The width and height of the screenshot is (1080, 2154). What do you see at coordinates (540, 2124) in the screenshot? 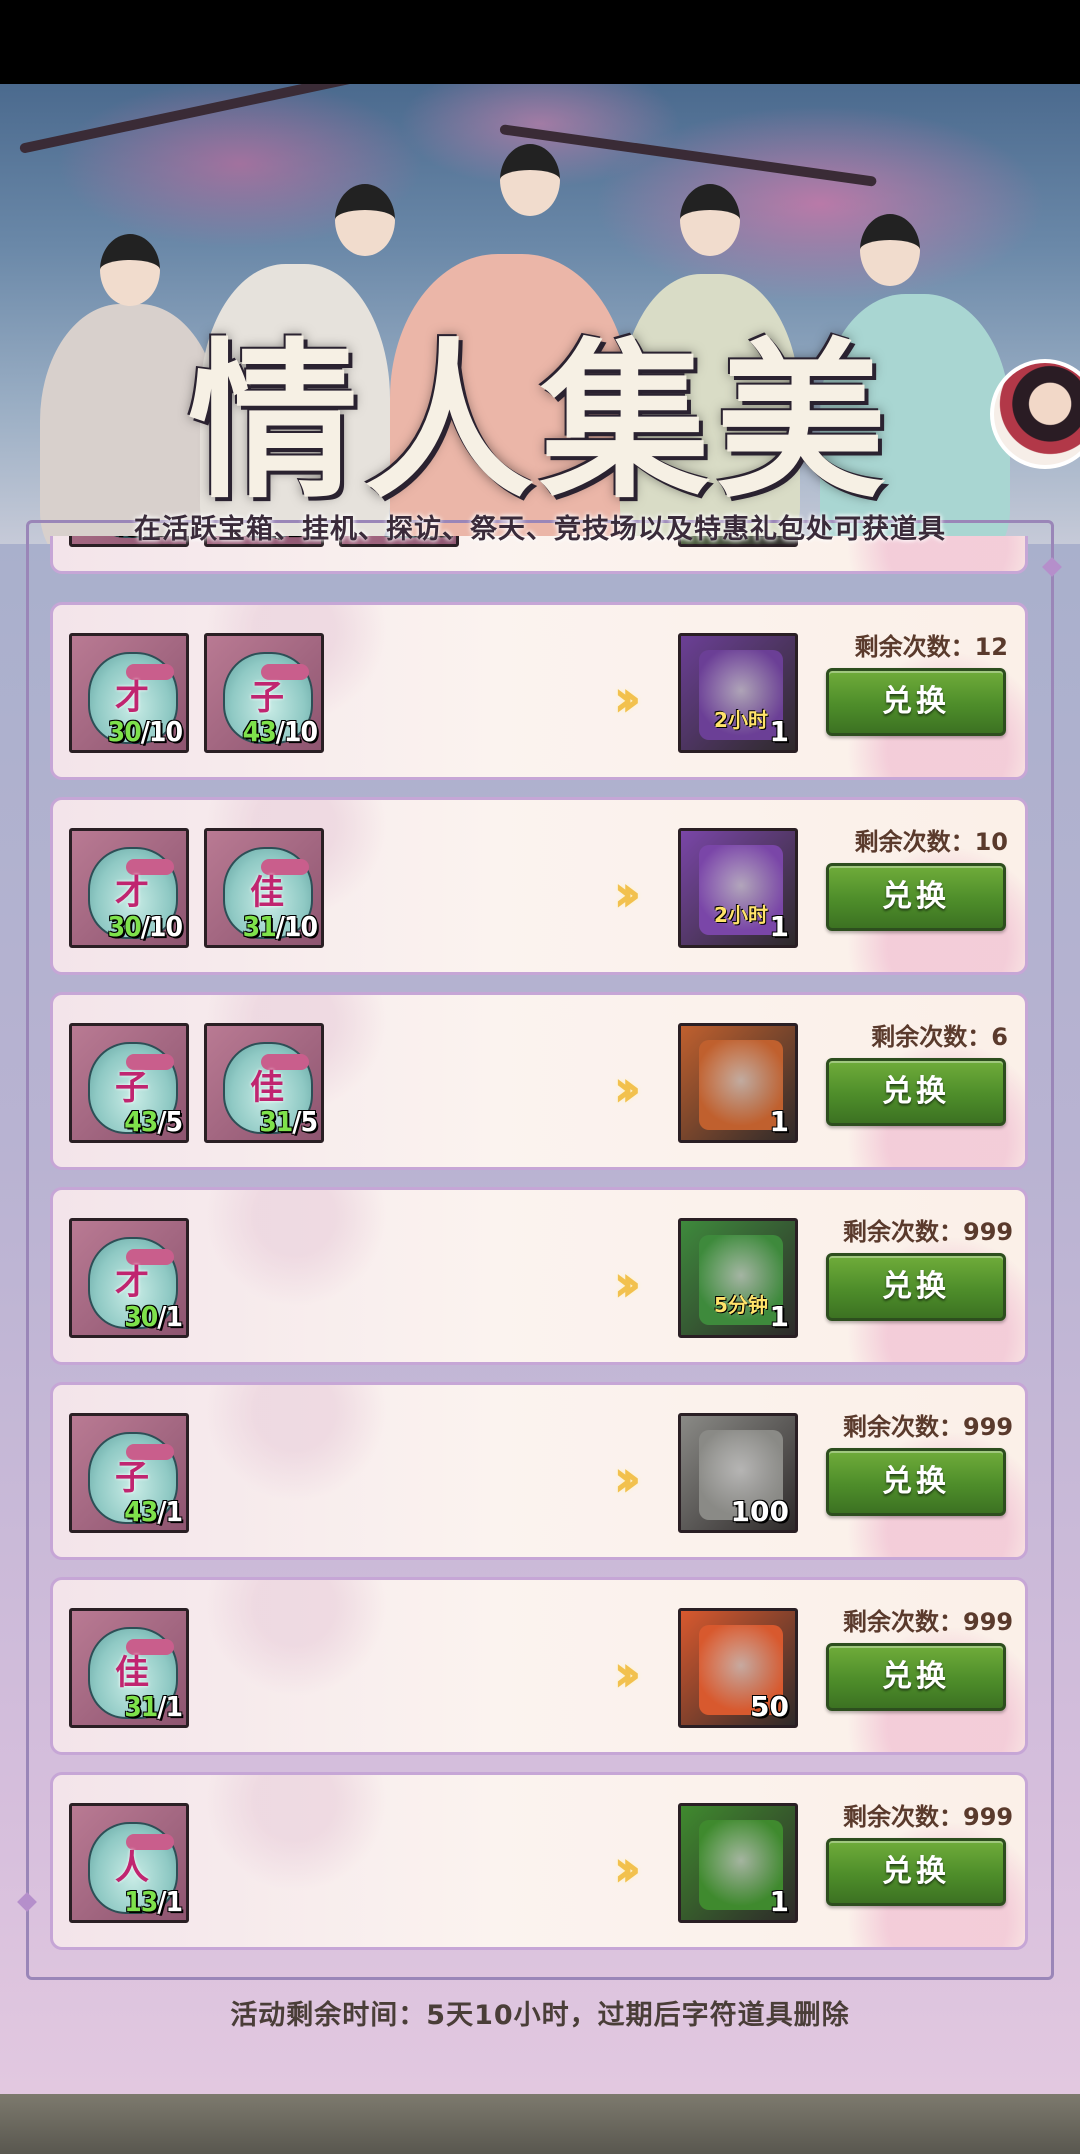
I see `bottom-bar` at bounding box center [540, 2124].